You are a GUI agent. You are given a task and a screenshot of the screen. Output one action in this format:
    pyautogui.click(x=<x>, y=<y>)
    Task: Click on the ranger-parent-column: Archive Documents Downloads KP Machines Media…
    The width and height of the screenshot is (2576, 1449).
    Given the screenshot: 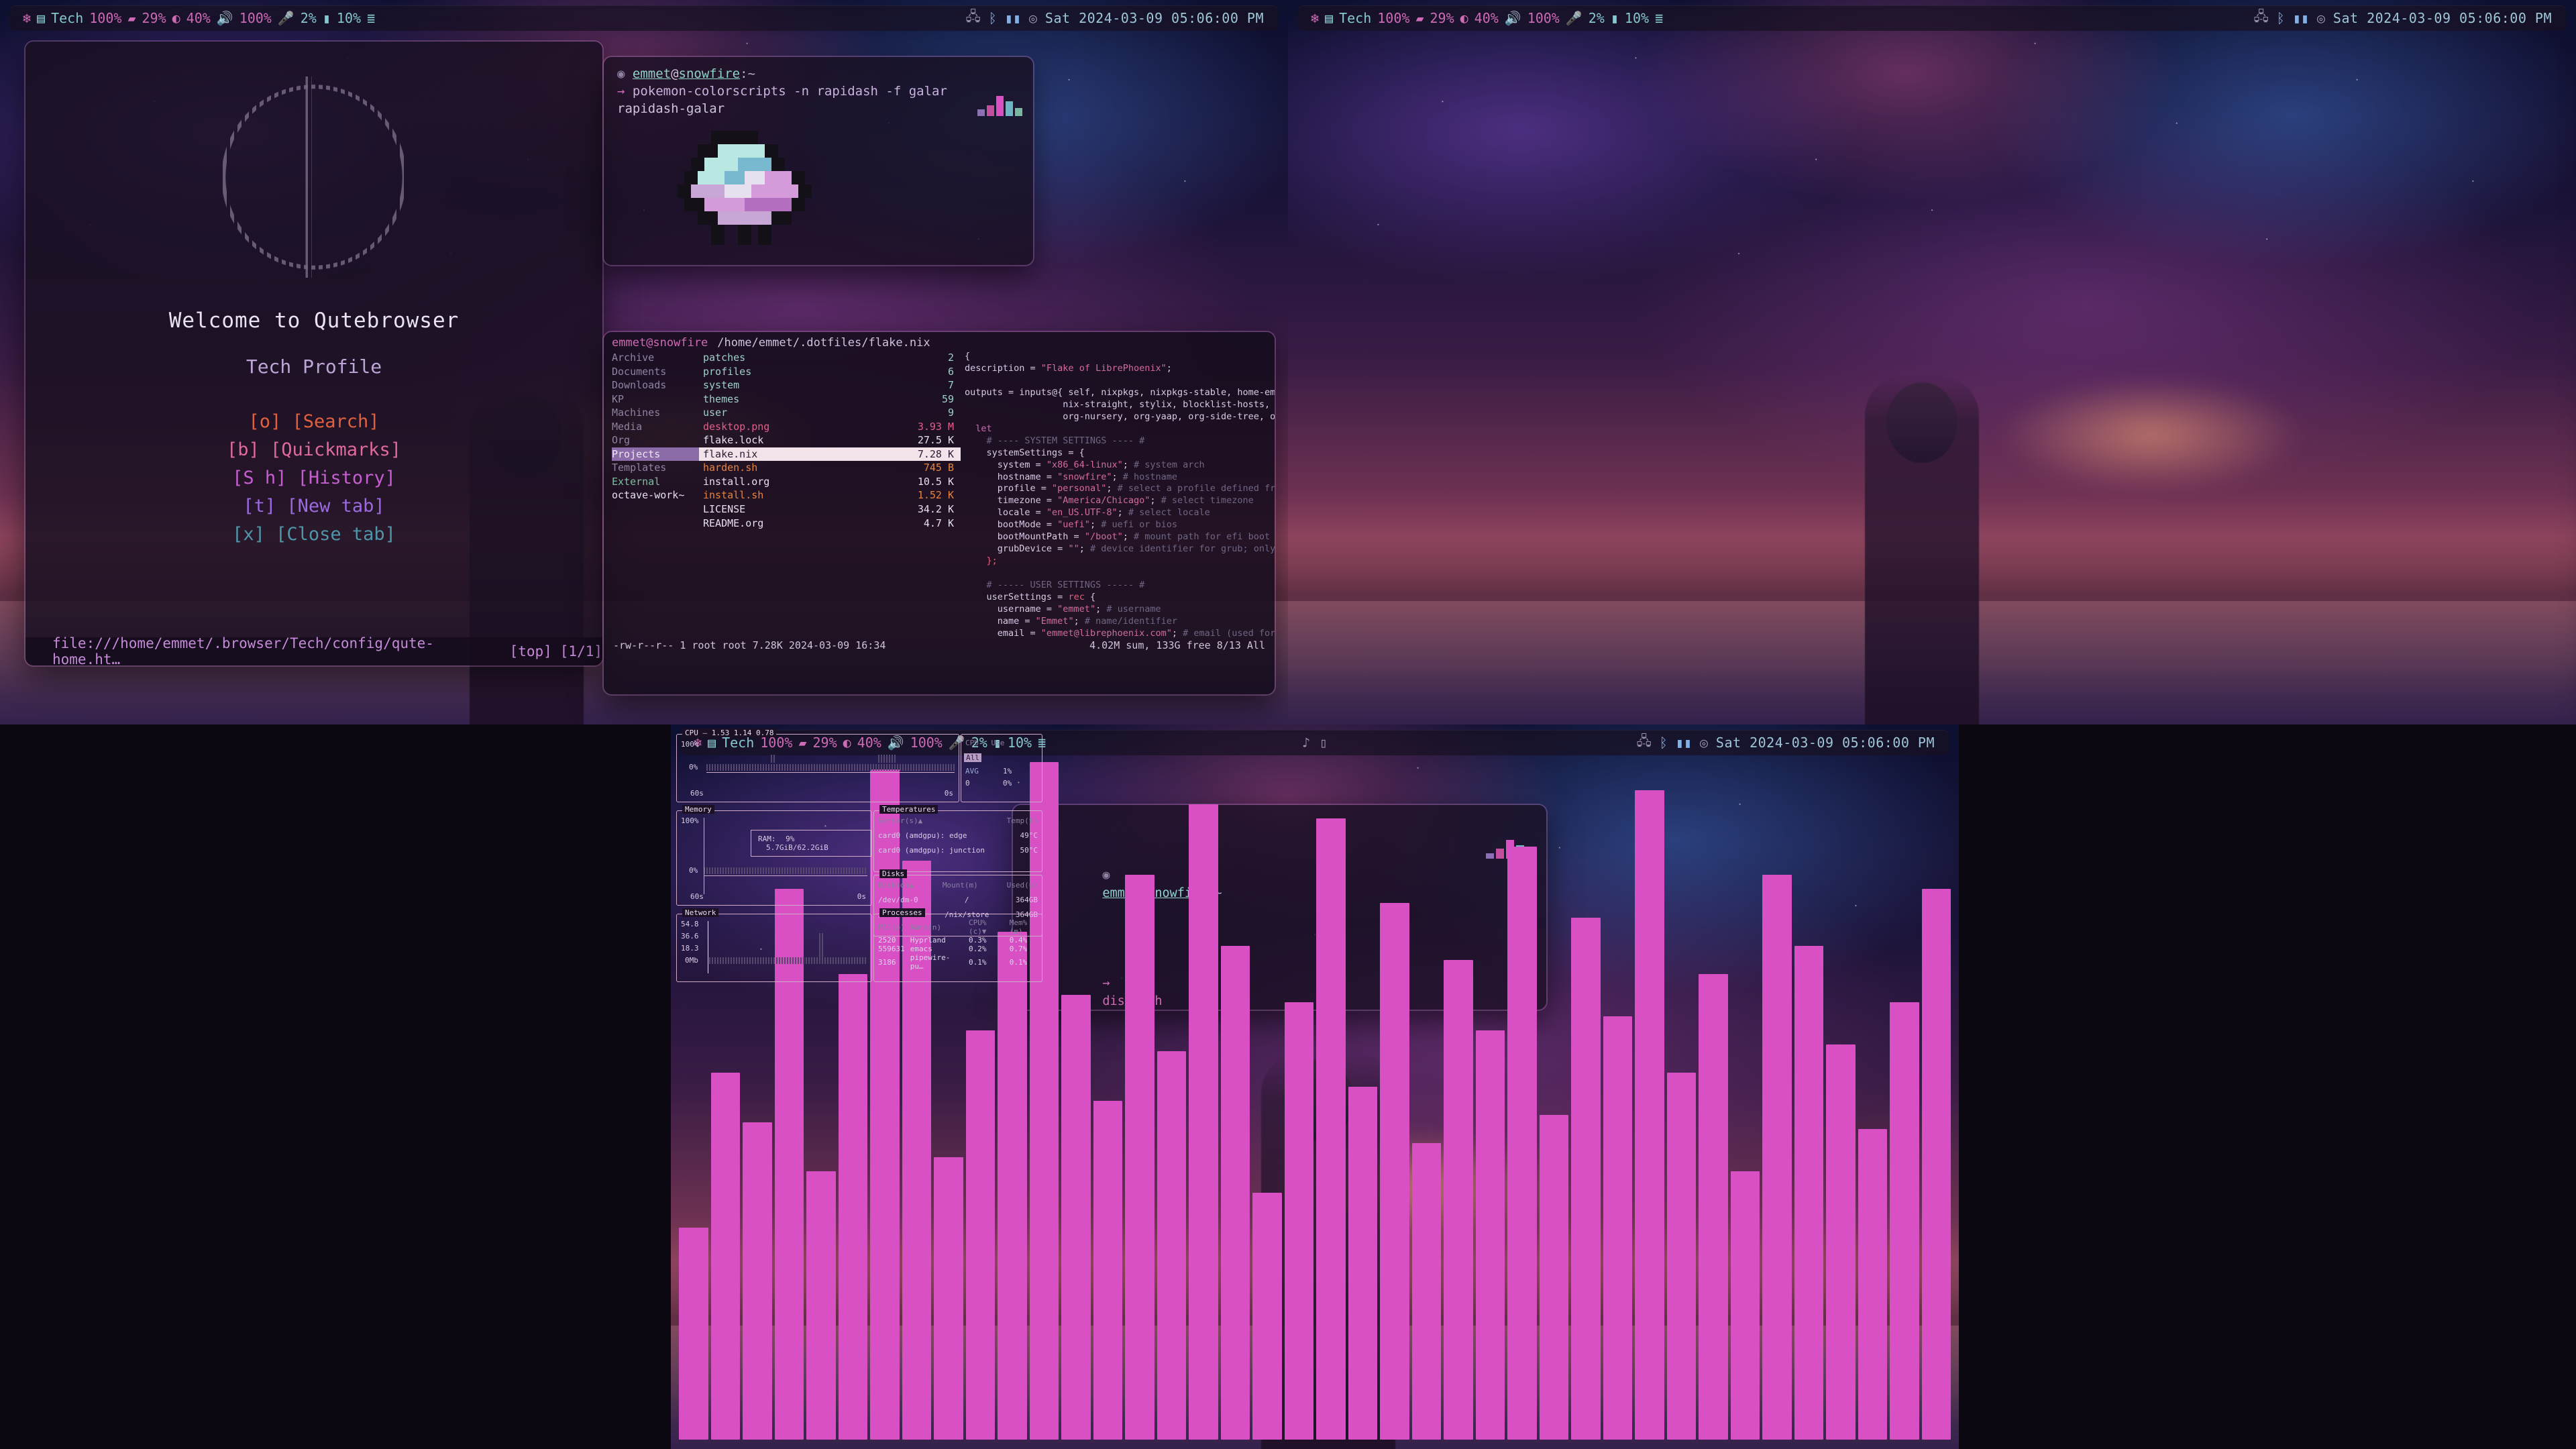 What is the action you would take?
    pyautogui.click(x=651, y=494)
    